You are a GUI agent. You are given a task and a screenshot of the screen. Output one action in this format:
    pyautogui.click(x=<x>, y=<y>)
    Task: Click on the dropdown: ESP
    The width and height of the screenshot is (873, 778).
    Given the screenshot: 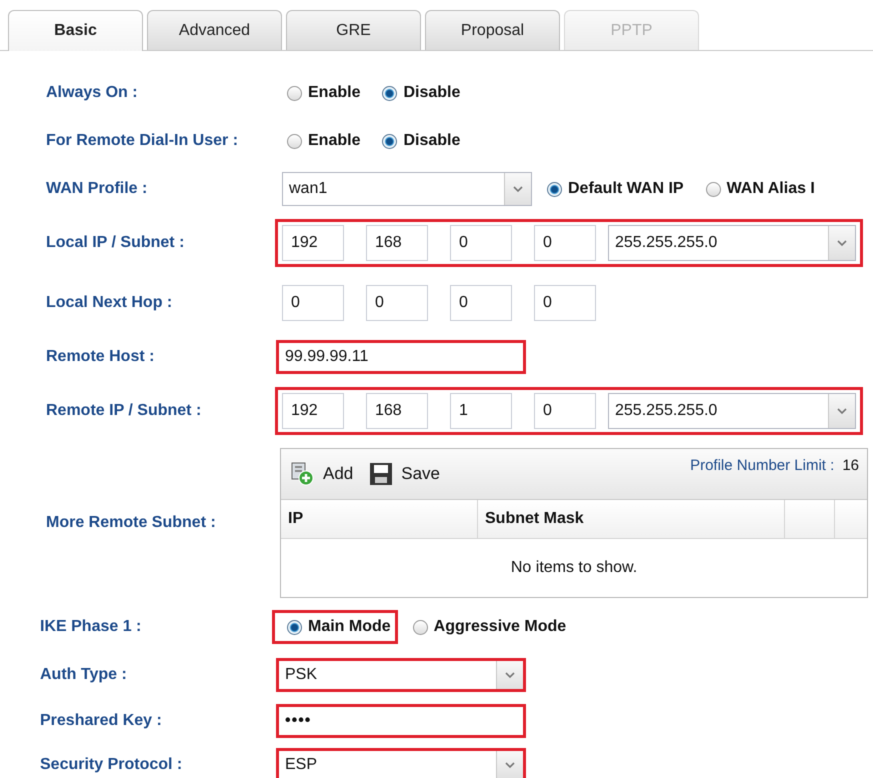 What is the action you would take?
    pyautogui.click(x=401, y=763)
    